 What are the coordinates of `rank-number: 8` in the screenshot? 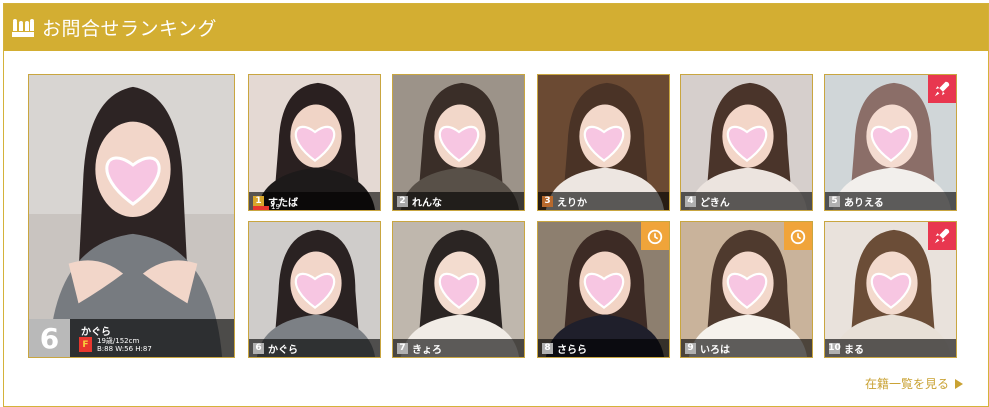 It's located at (547, 348).